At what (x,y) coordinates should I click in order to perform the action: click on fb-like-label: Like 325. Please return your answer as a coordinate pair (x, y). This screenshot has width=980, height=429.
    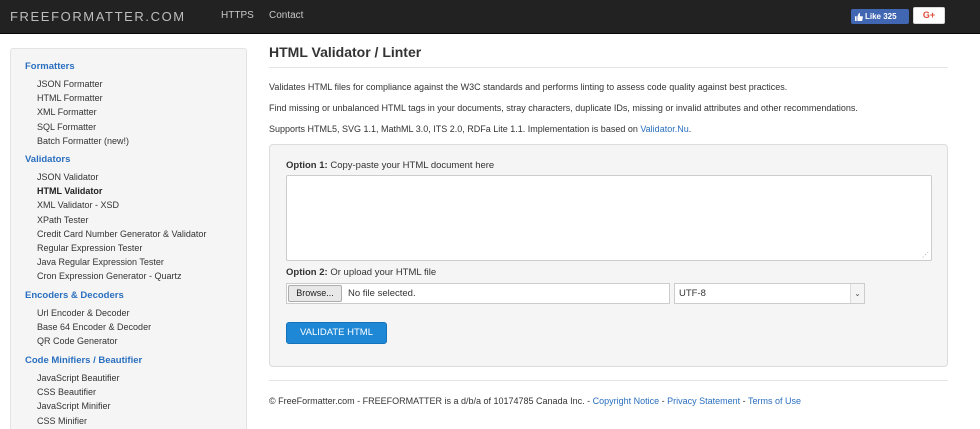
    Looking at the image, I should click on (881, 16).